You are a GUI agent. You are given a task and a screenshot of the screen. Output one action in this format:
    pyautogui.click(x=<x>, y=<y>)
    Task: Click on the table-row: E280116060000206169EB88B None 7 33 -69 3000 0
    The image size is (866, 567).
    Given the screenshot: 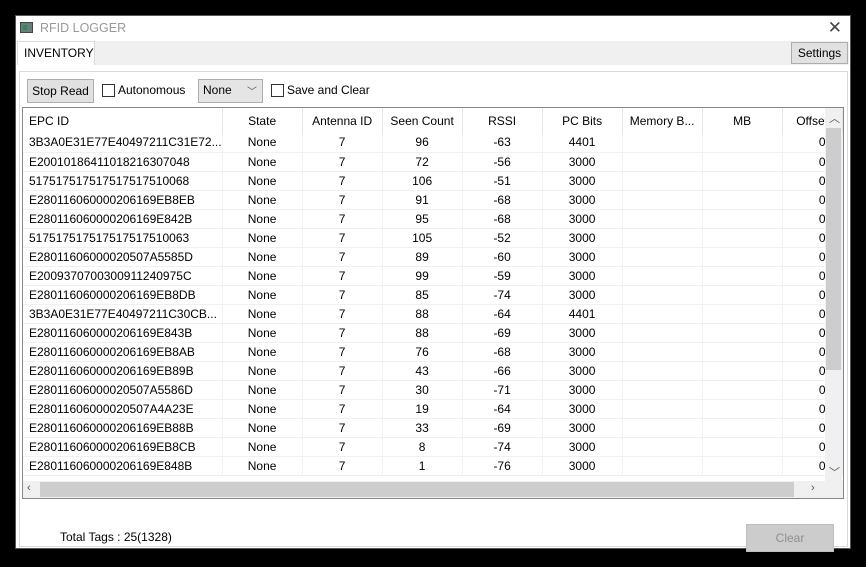 What is the action you would take?
    pyautogui.click(x=433, y=428)
    